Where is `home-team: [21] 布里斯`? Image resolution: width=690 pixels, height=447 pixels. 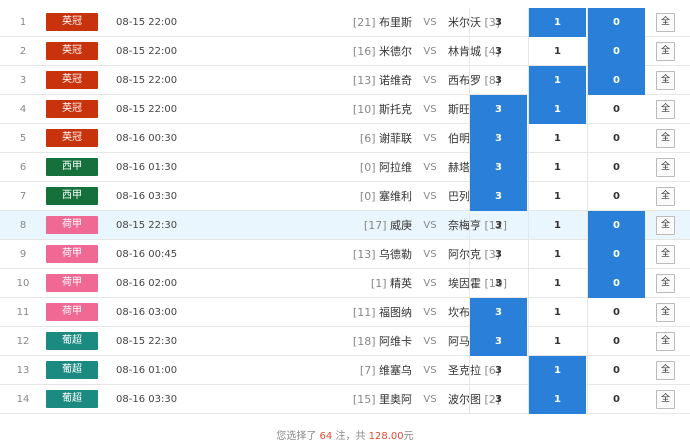 home-team: [21] 布里斯 is located at coordinates (314, 22).